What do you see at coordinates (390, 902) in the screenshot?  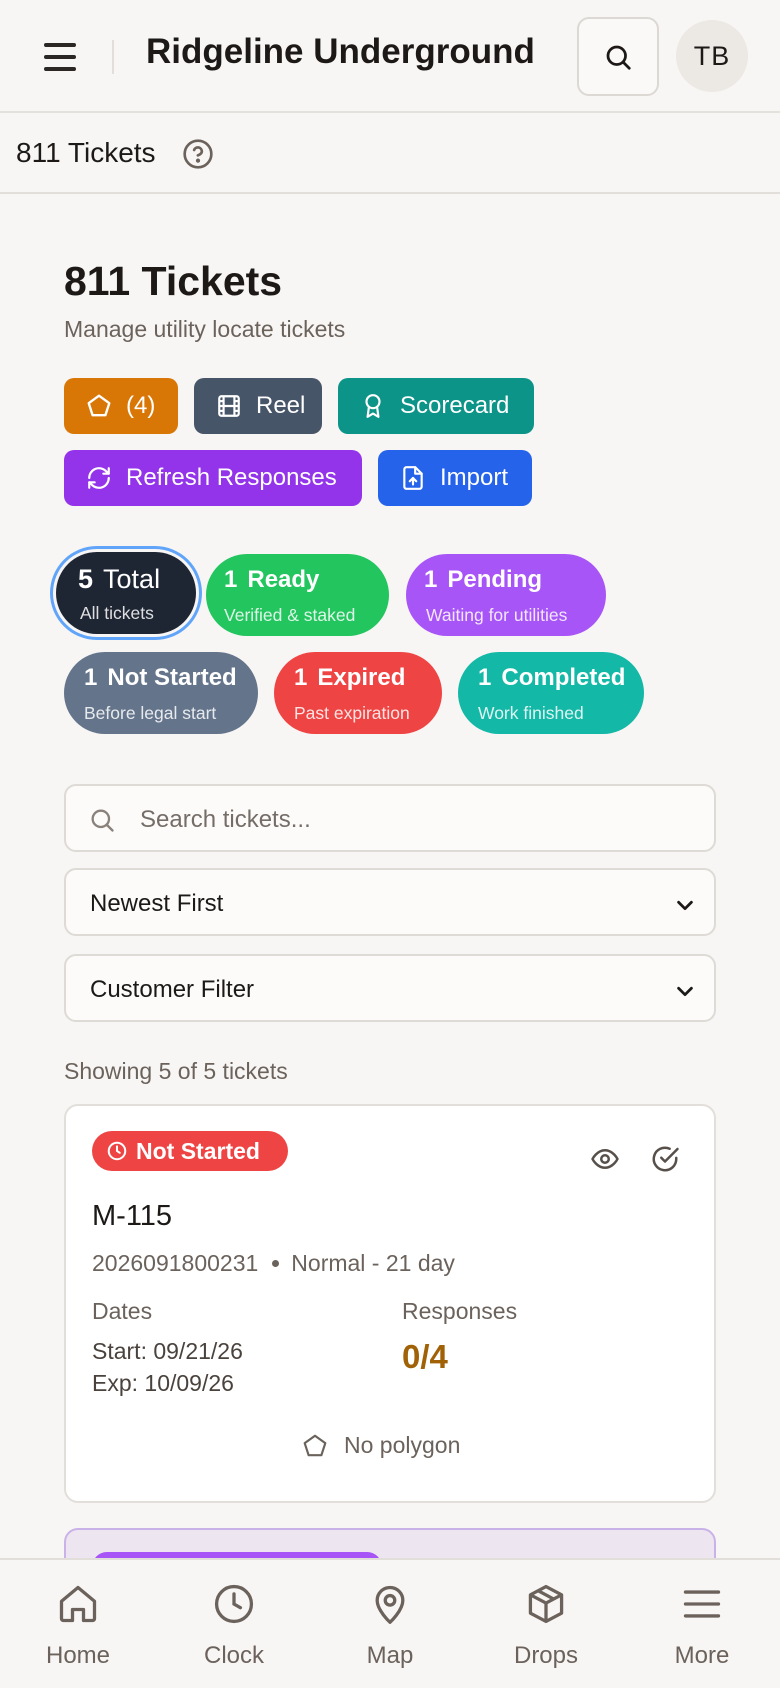 I see `sort-select: Newest First` at bounding box center [390, 902].